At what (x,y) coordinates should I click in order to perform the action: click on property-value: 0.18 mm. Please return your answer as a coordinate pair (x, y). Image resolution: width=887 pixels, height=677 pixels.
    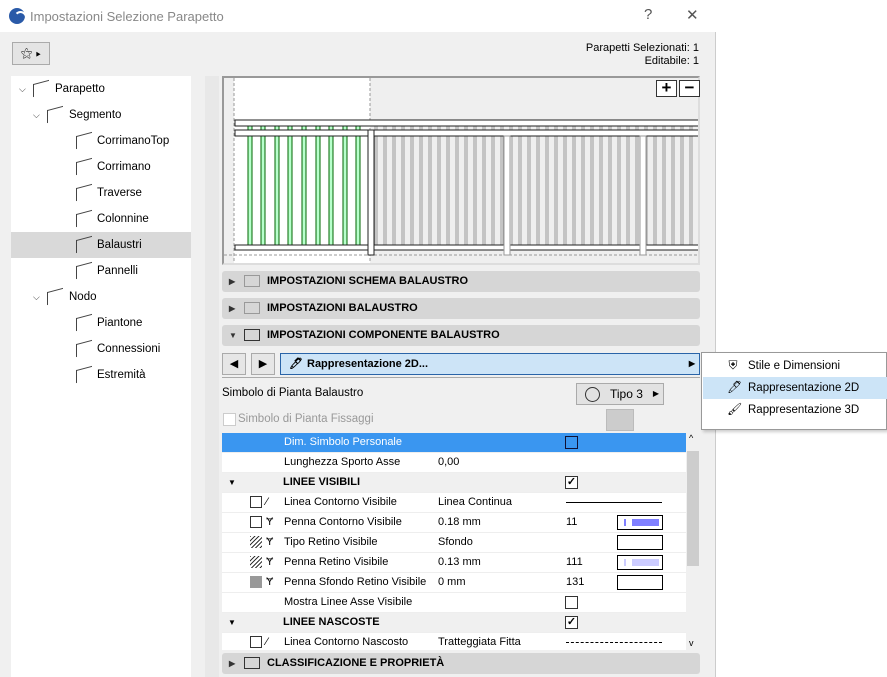
    Looking at the image, I should click on (459, 522).